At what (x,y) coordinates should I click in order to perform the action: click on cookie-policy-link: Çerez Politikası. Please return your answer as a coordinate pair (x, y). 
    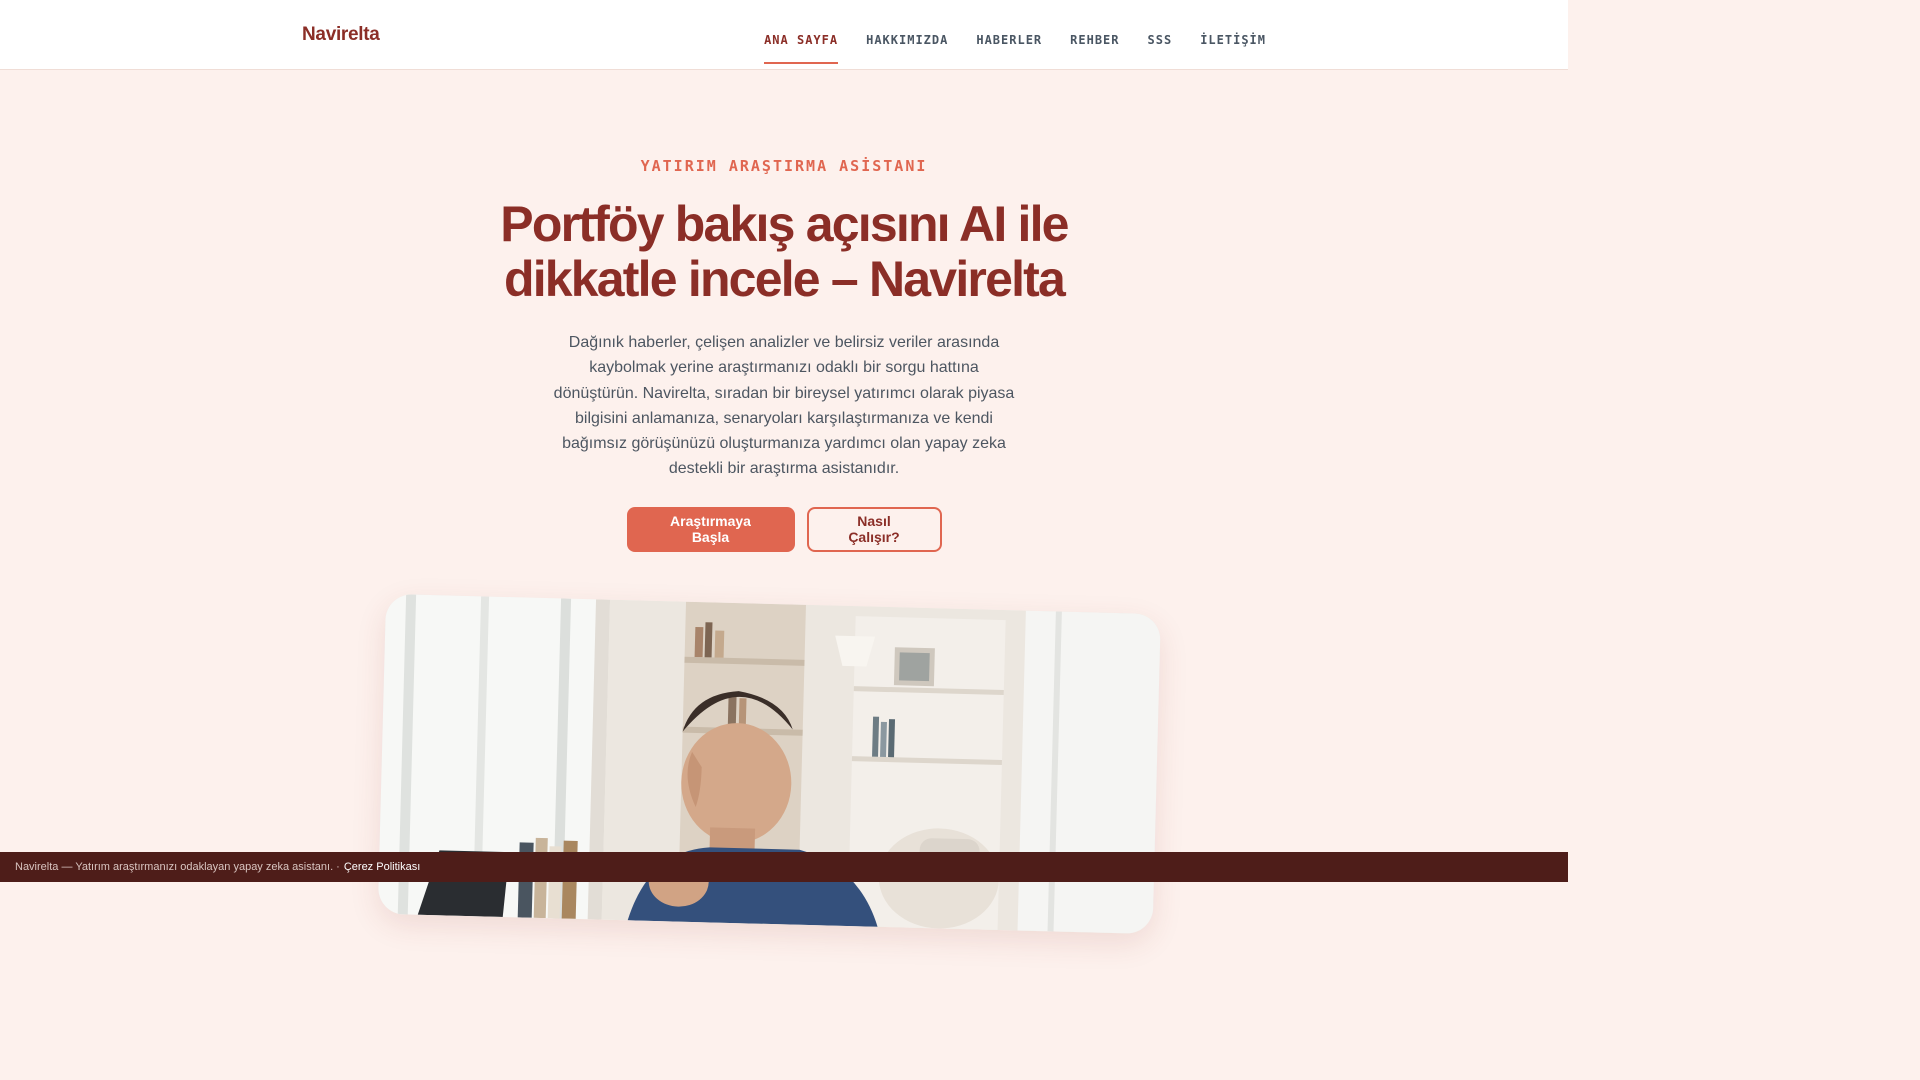
    Looking at the image, I should click on (382, 867).